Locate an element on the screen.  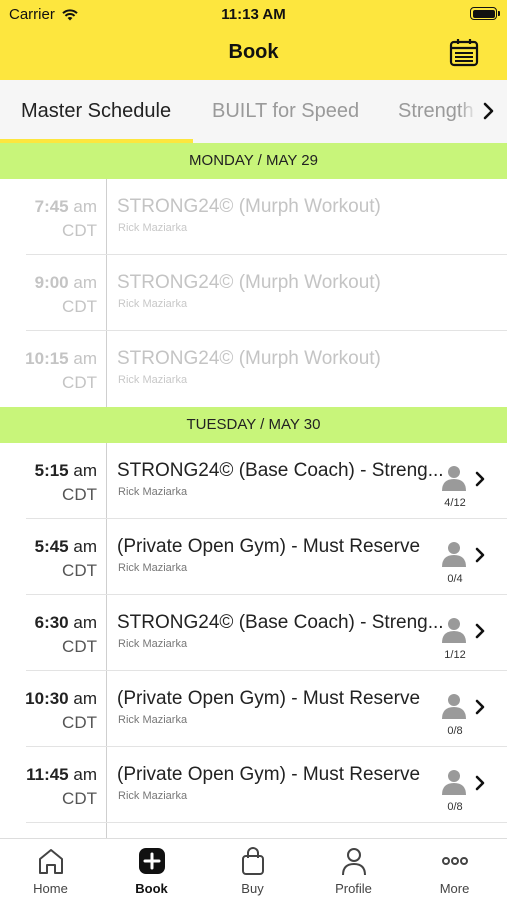
bottom-tab-label: Profile is located at coordinates (353, 888).